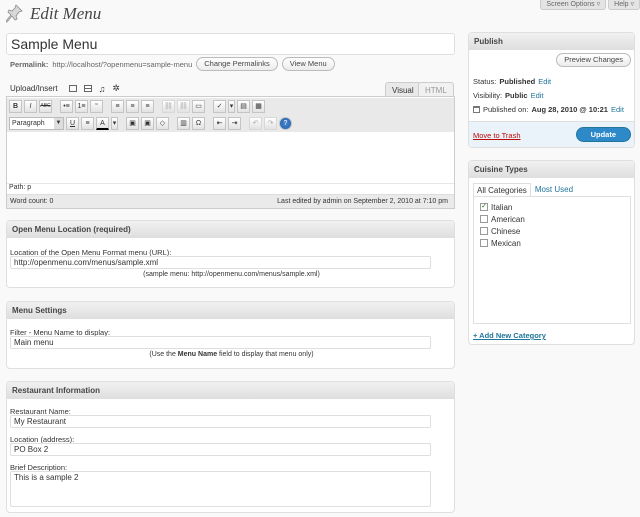  I want to click on change-permalinks-button: Change Permalinks, so click(237, 64).